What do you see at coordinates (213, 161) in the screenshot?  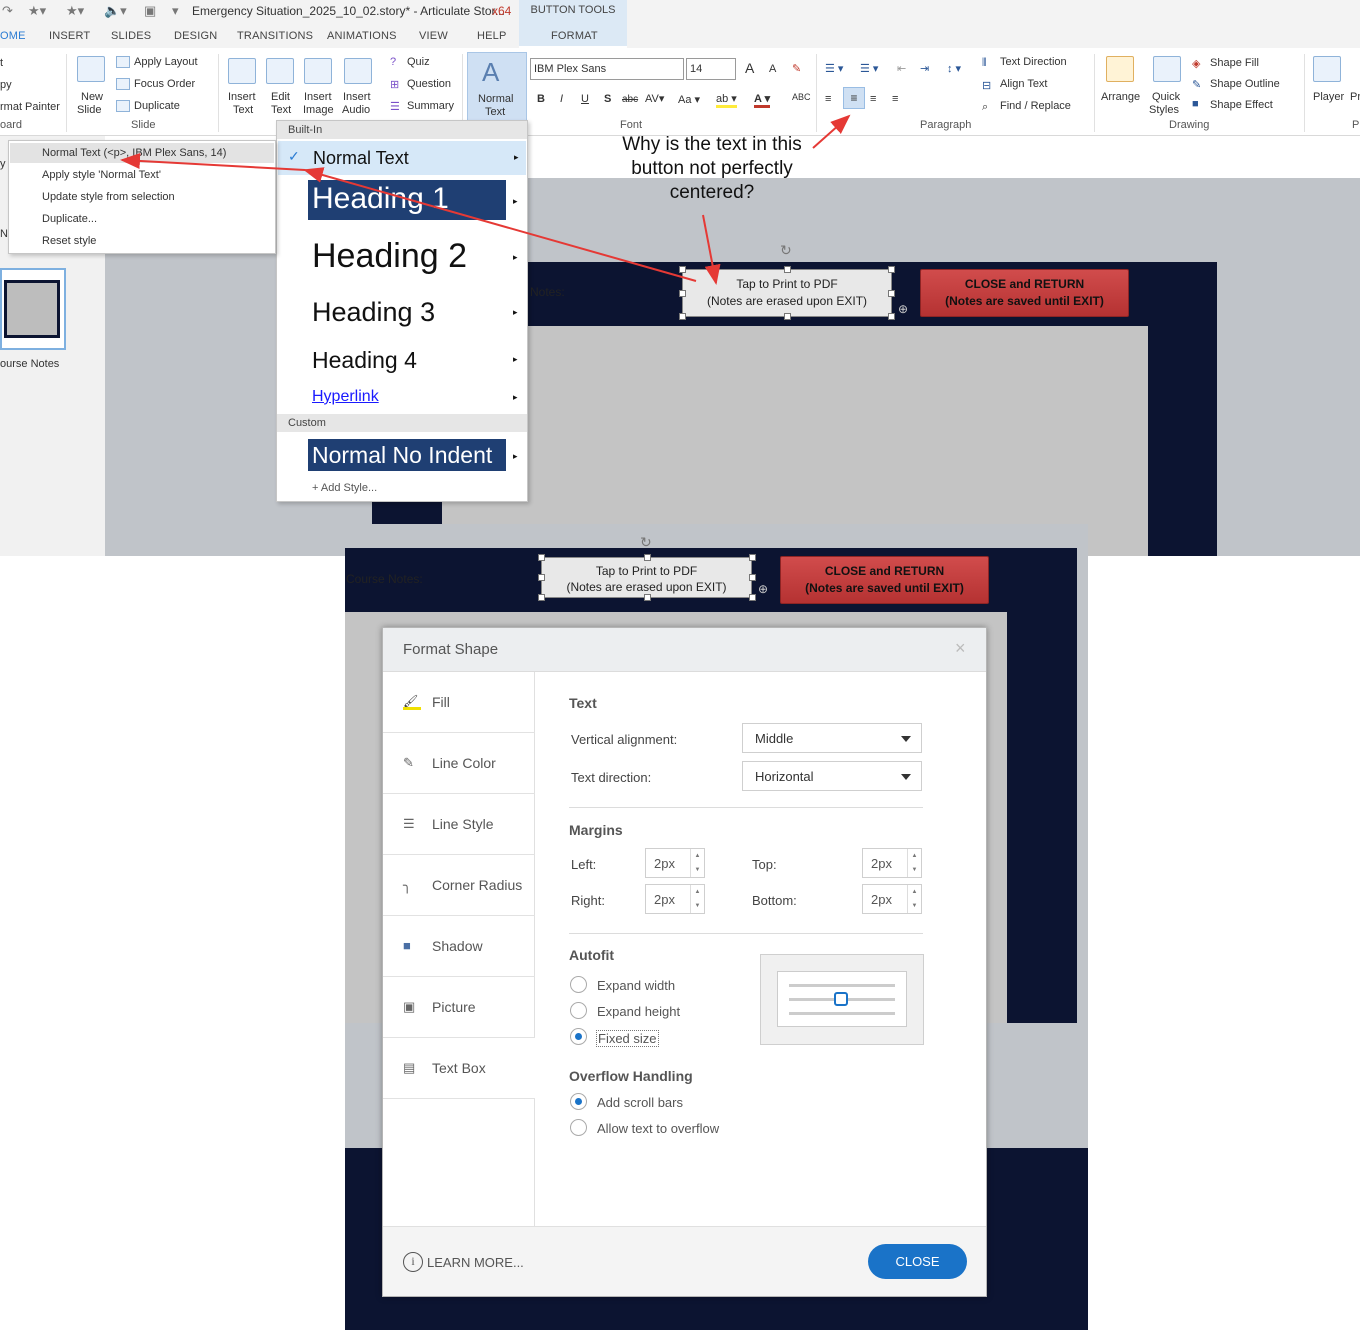 I see `arrow-to-context-menu` at bounding box center [213, 161].